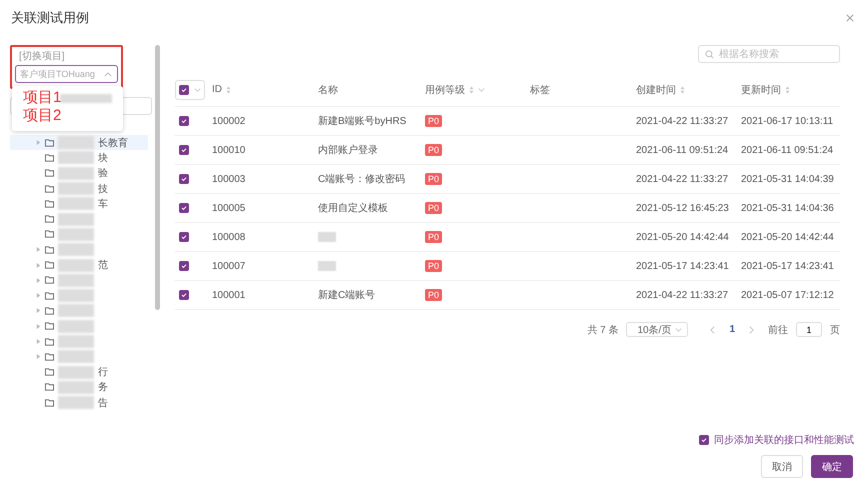 The height and width of the screenshot is (489, 866). I want to click on tree-item: 告, so click(79, 402).